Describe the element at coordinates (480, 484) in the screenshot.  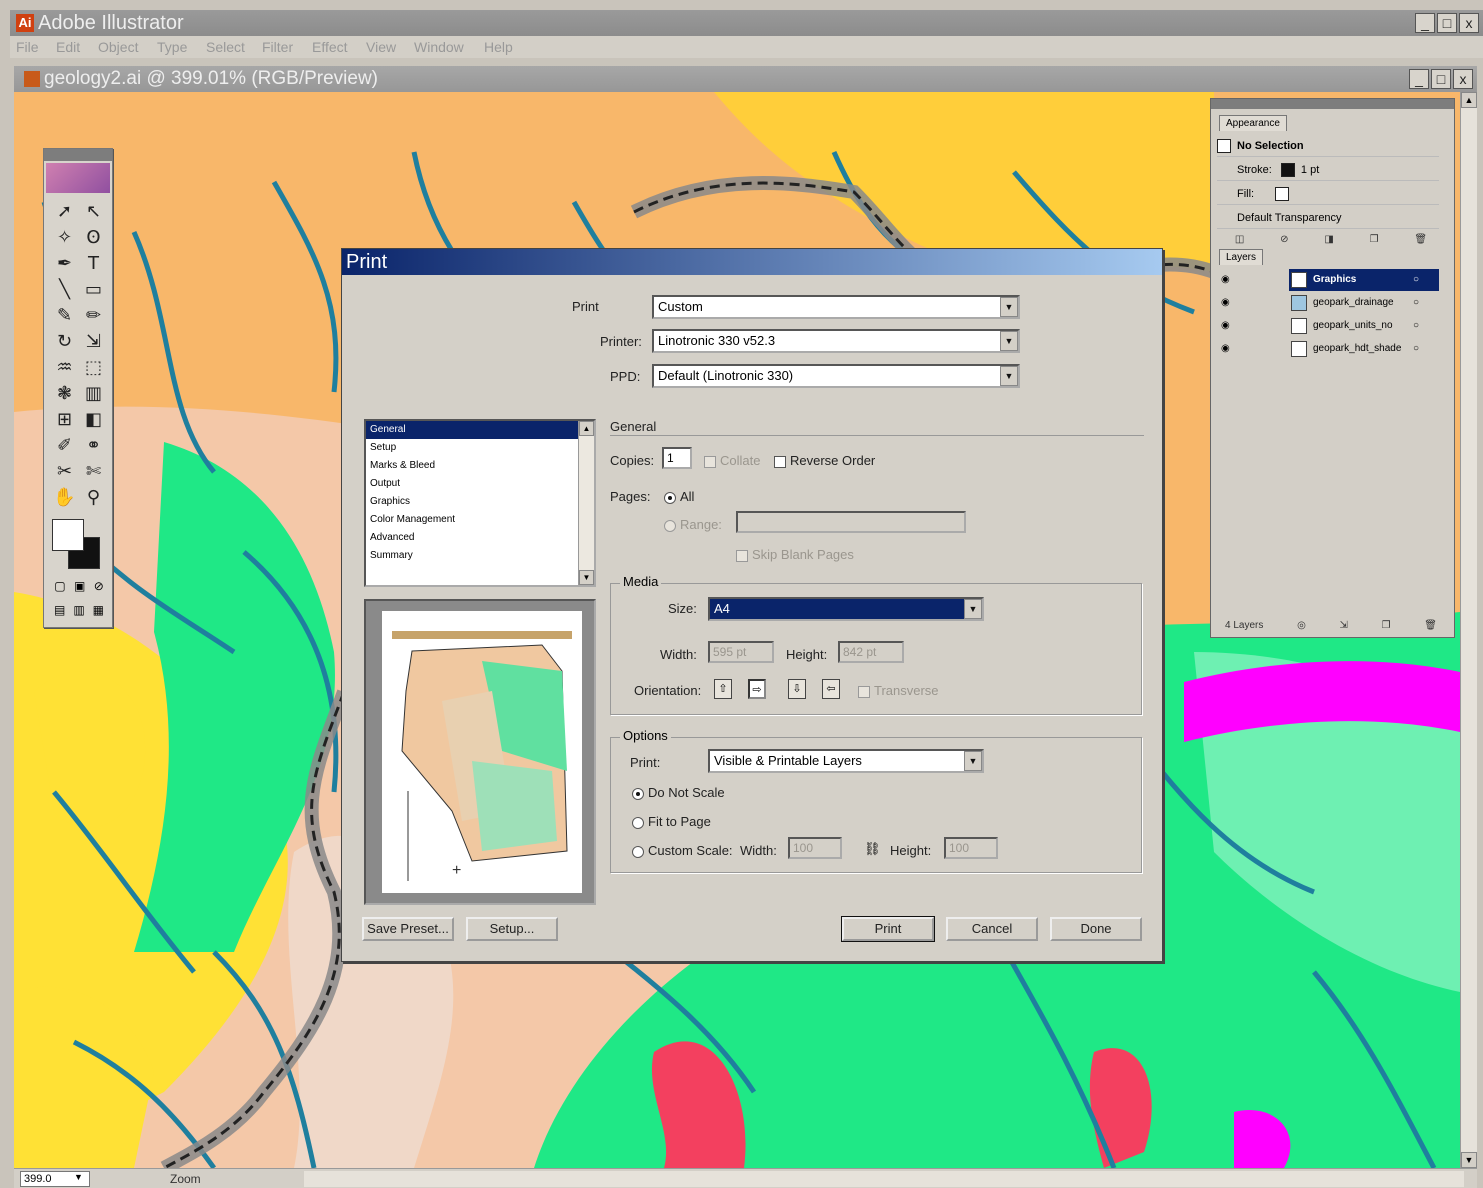
I see `section-item-output: Output` at that location.